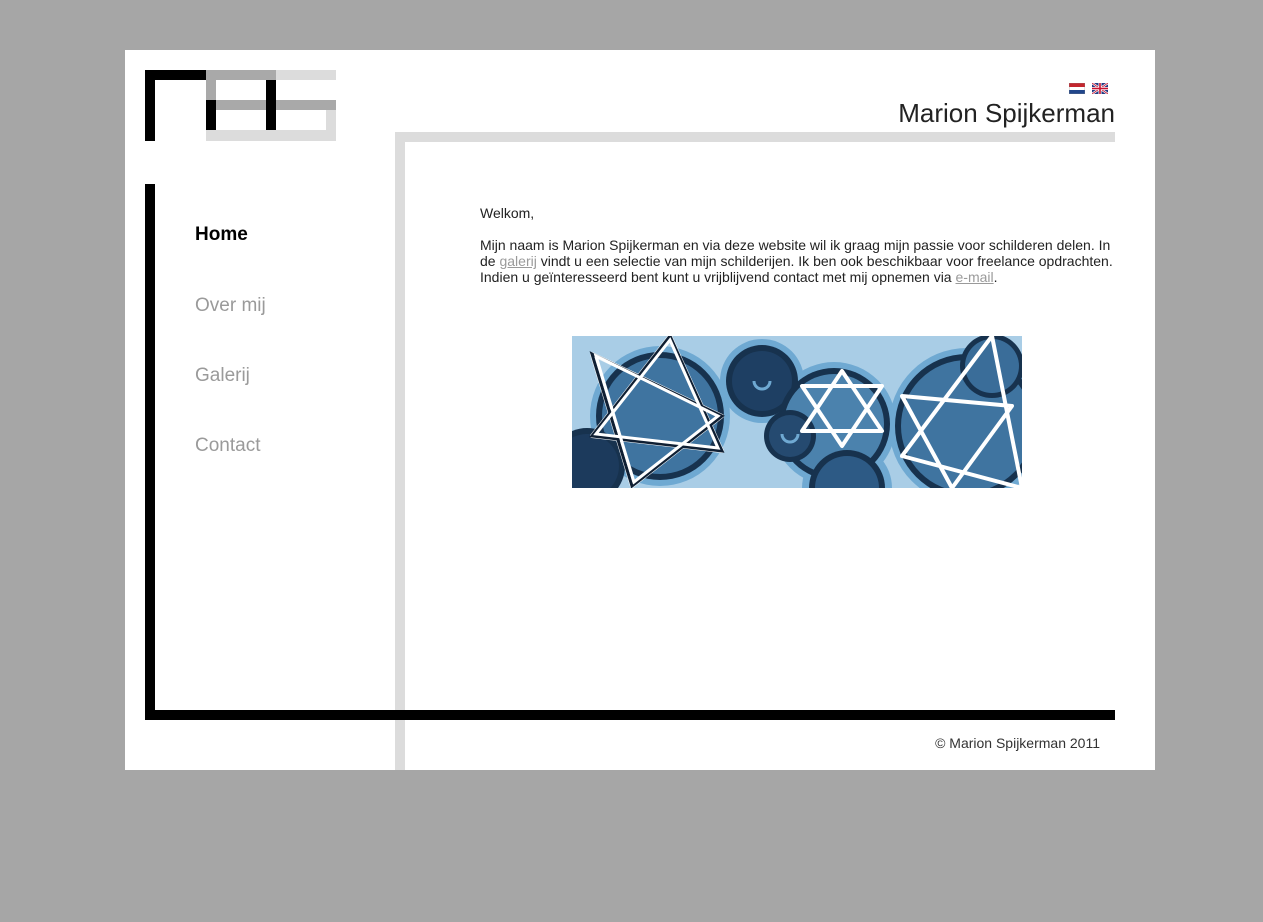 Image resolution: width=1263 pixels, height=922 pixels. Describe the element at coordinates (240, 105) in the screenshot. I see `site-logo` at that location.